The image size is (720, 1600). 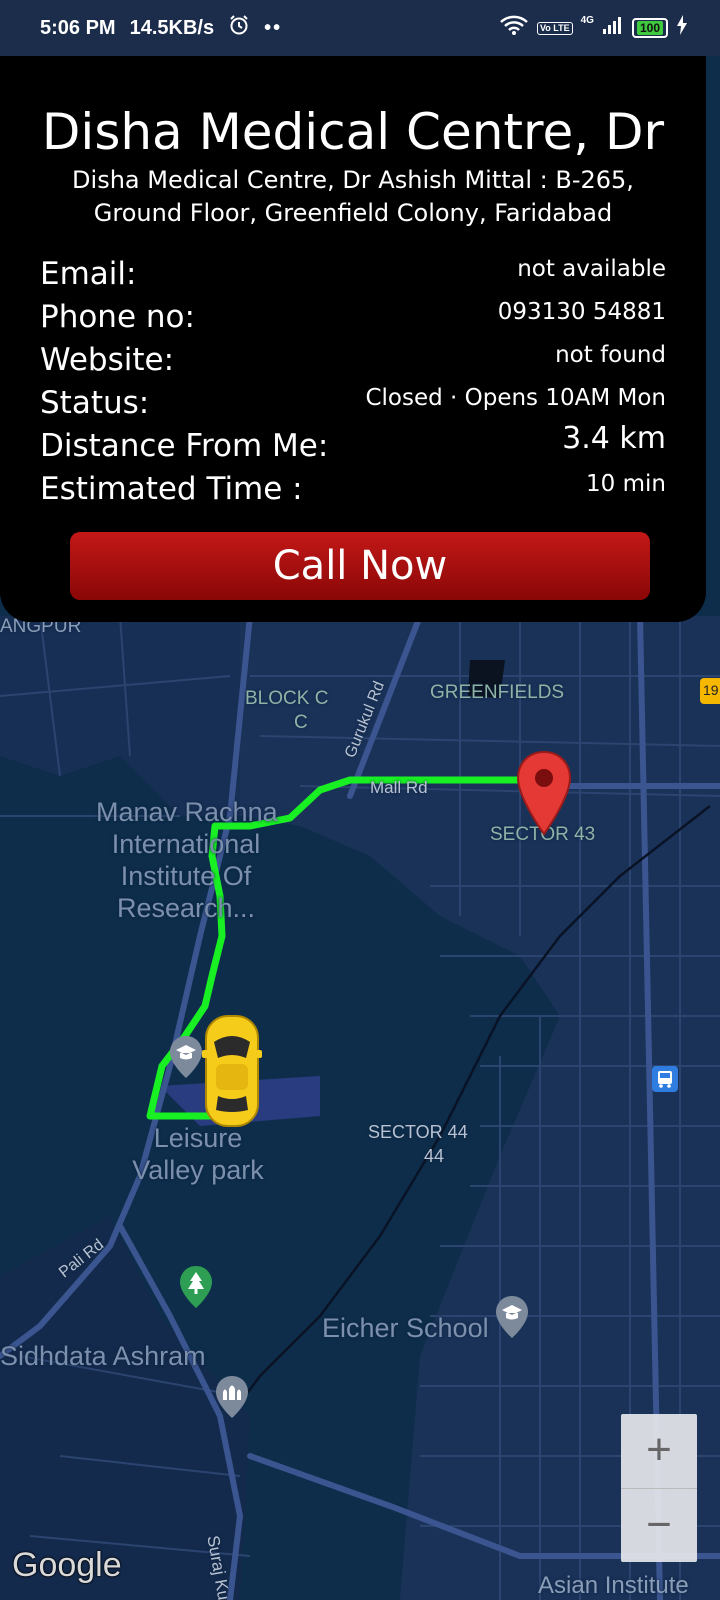 What do you see at coordinates (353, 132) in the screenshot?
I see `place-title: Disha Medical Centre, Dr` at bounding box center [353, 132].